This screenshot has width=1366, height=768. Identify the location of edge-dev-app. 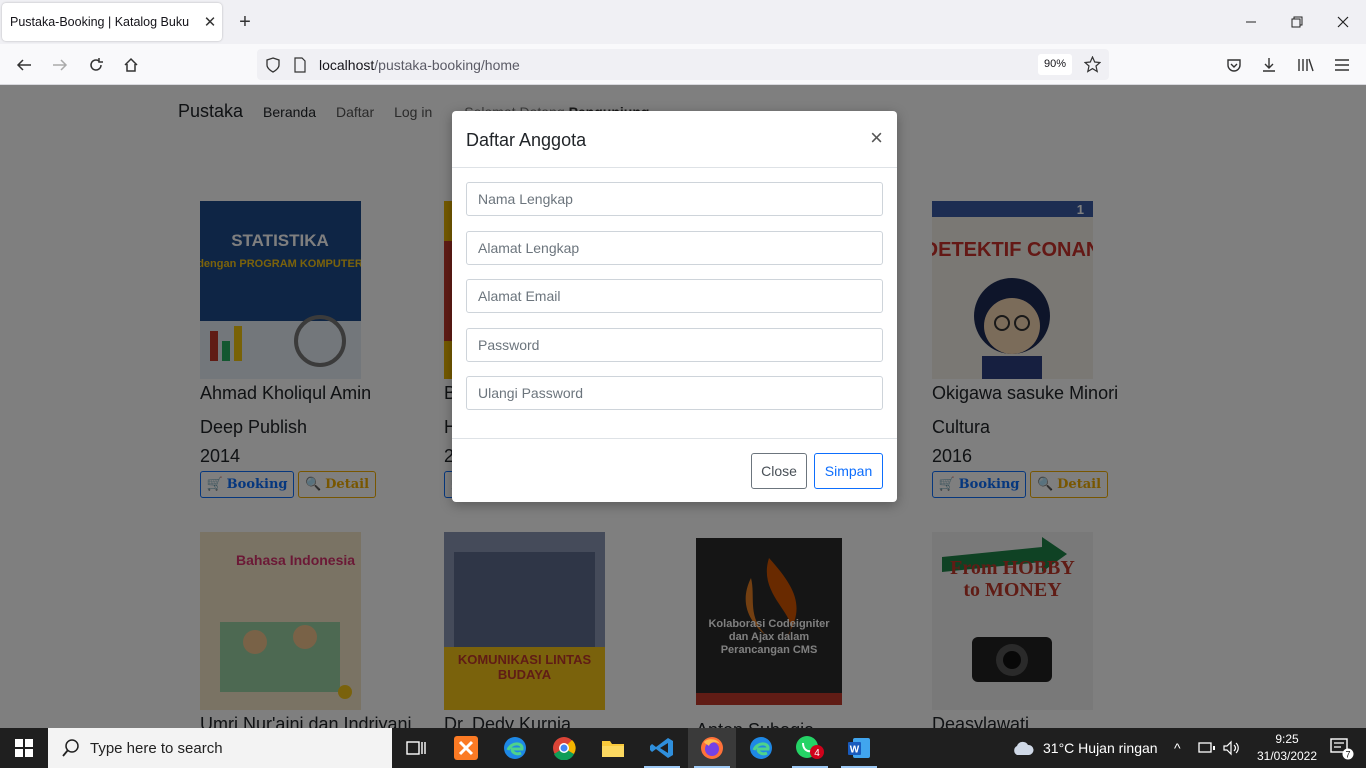
(761, 748).